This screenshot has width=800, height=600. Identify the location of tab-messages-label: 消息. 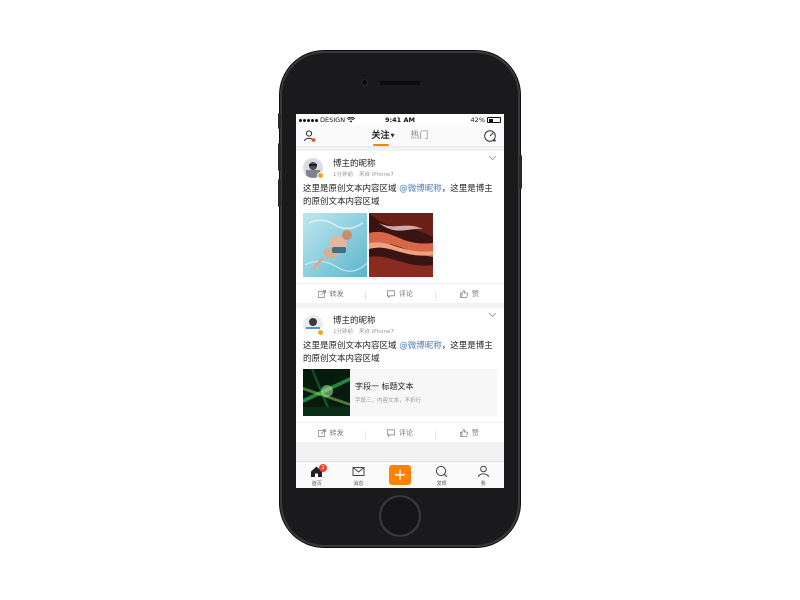
(358, 484).